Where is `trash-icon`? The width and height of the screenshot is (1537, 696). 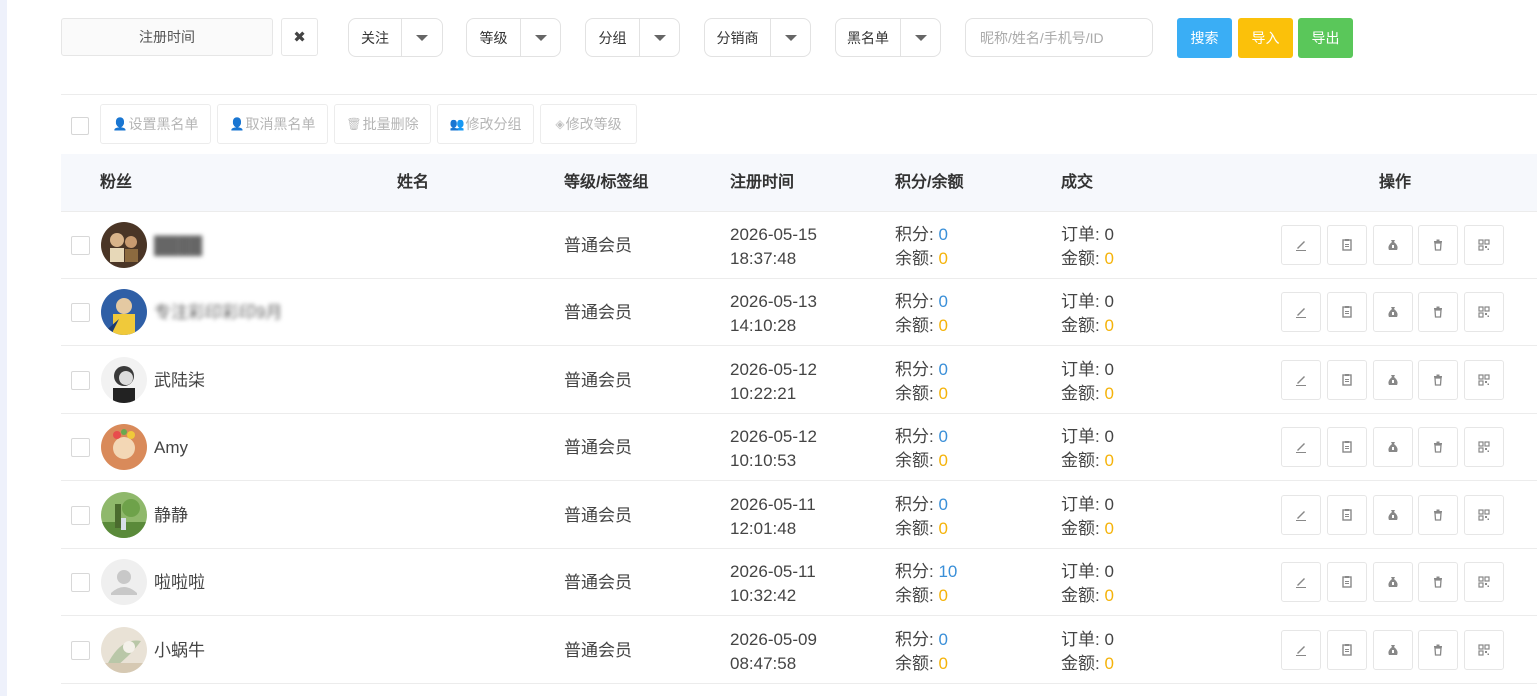 trash-icon is located at coordinates (1438, 312).